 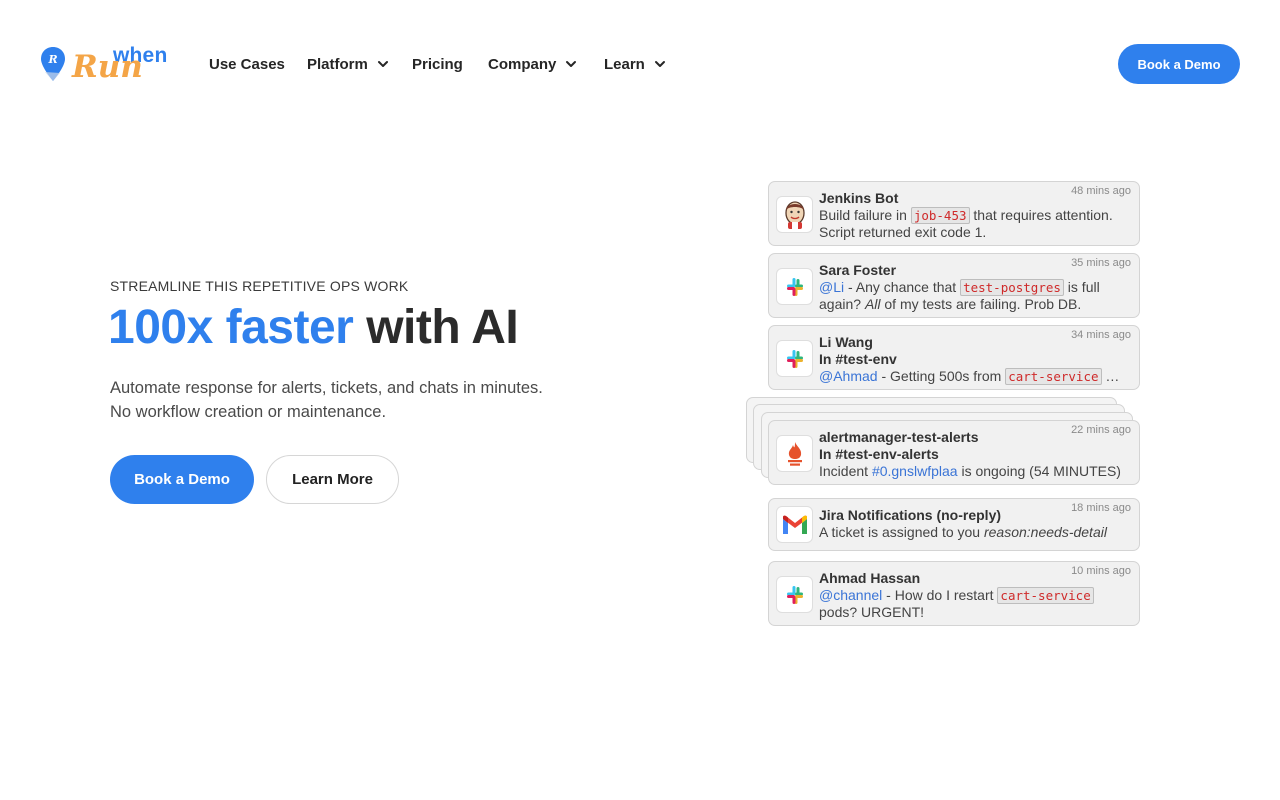 I want to click on text: is full, so click(x=1081, y=287).